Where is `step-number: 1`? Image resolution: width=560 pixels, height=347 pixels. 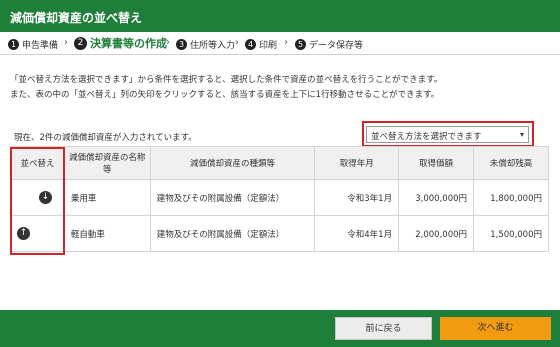 step-number: 1 is located at coordinates (13, 44).